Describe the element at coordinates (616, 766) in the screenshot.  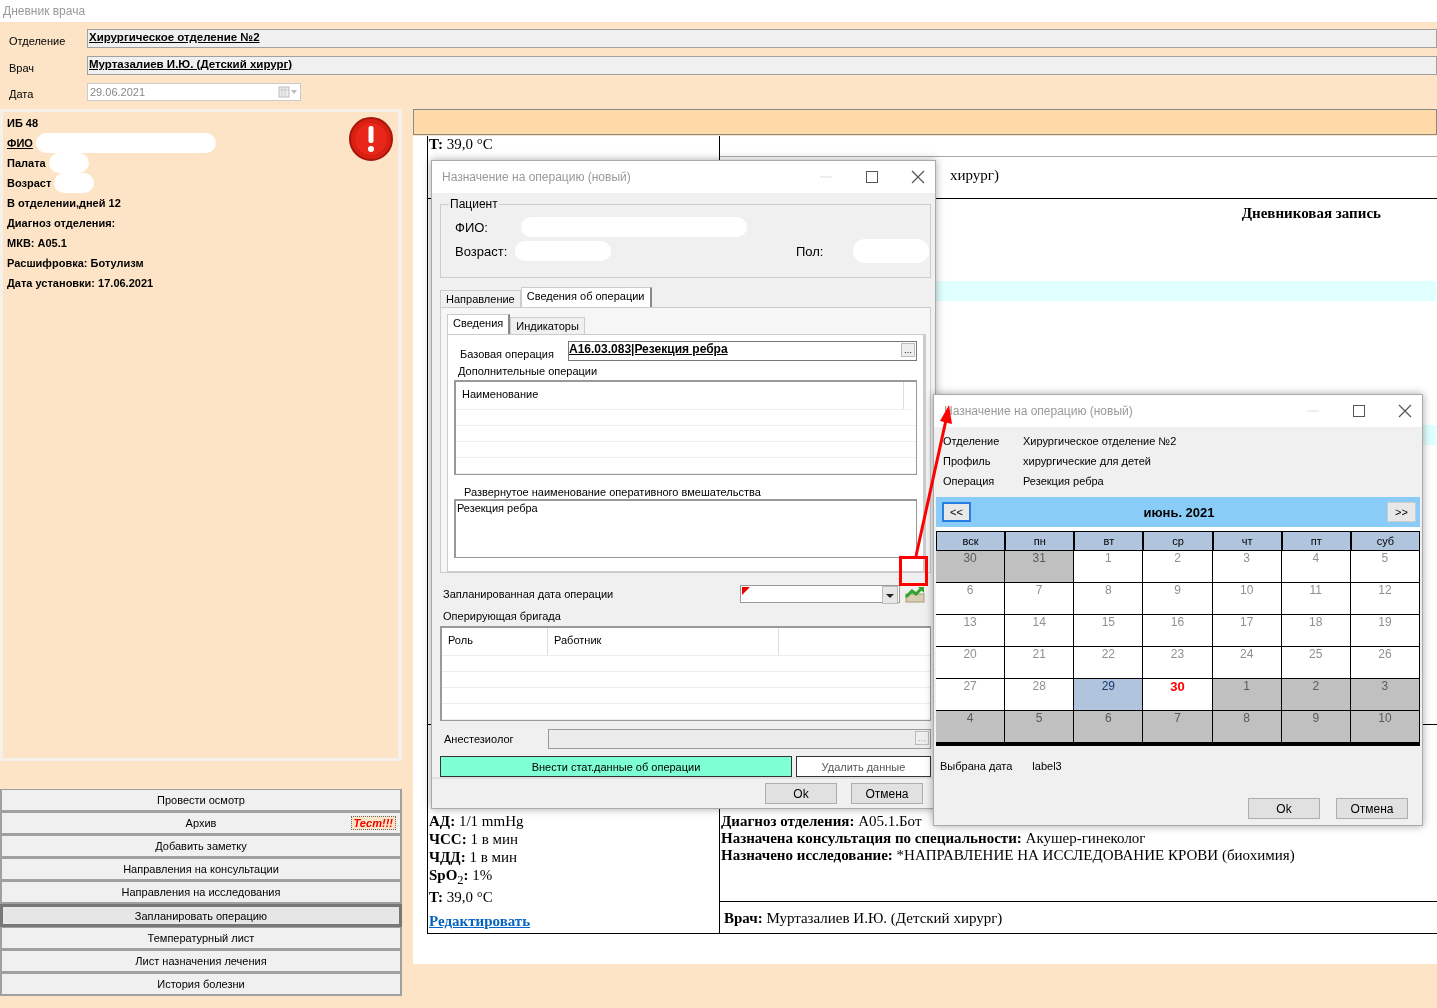
I see `stat-data-button: Внести стат.данные об операции` at that location.